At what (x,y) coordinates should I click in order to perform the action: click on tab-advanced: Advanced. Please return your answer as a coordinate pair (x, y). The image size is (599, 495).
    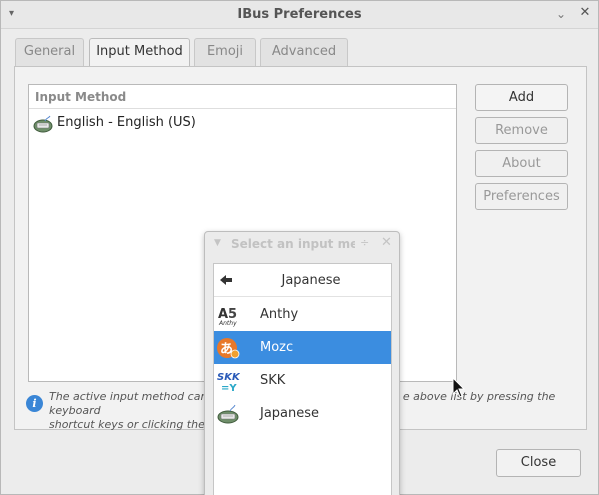
    Looking at the image, I should click on (304, 52).